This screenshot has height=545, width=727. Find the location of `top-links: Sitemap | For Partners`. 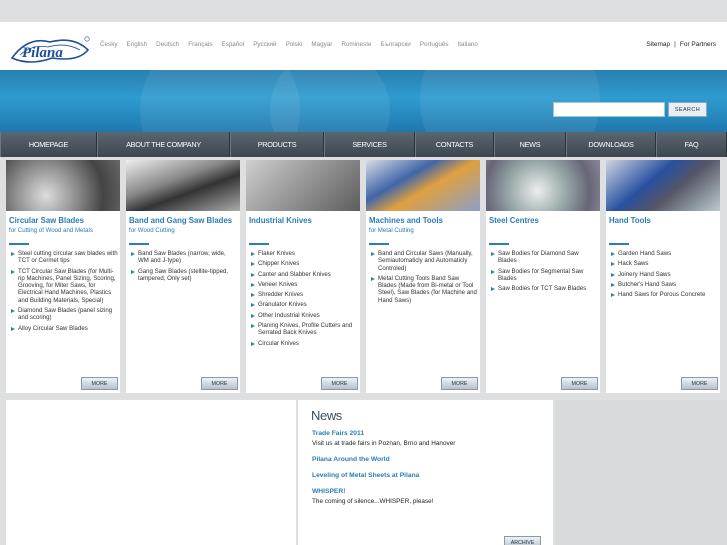

top-links: Sitemap | For Partners is located at coordinates (681, 44).